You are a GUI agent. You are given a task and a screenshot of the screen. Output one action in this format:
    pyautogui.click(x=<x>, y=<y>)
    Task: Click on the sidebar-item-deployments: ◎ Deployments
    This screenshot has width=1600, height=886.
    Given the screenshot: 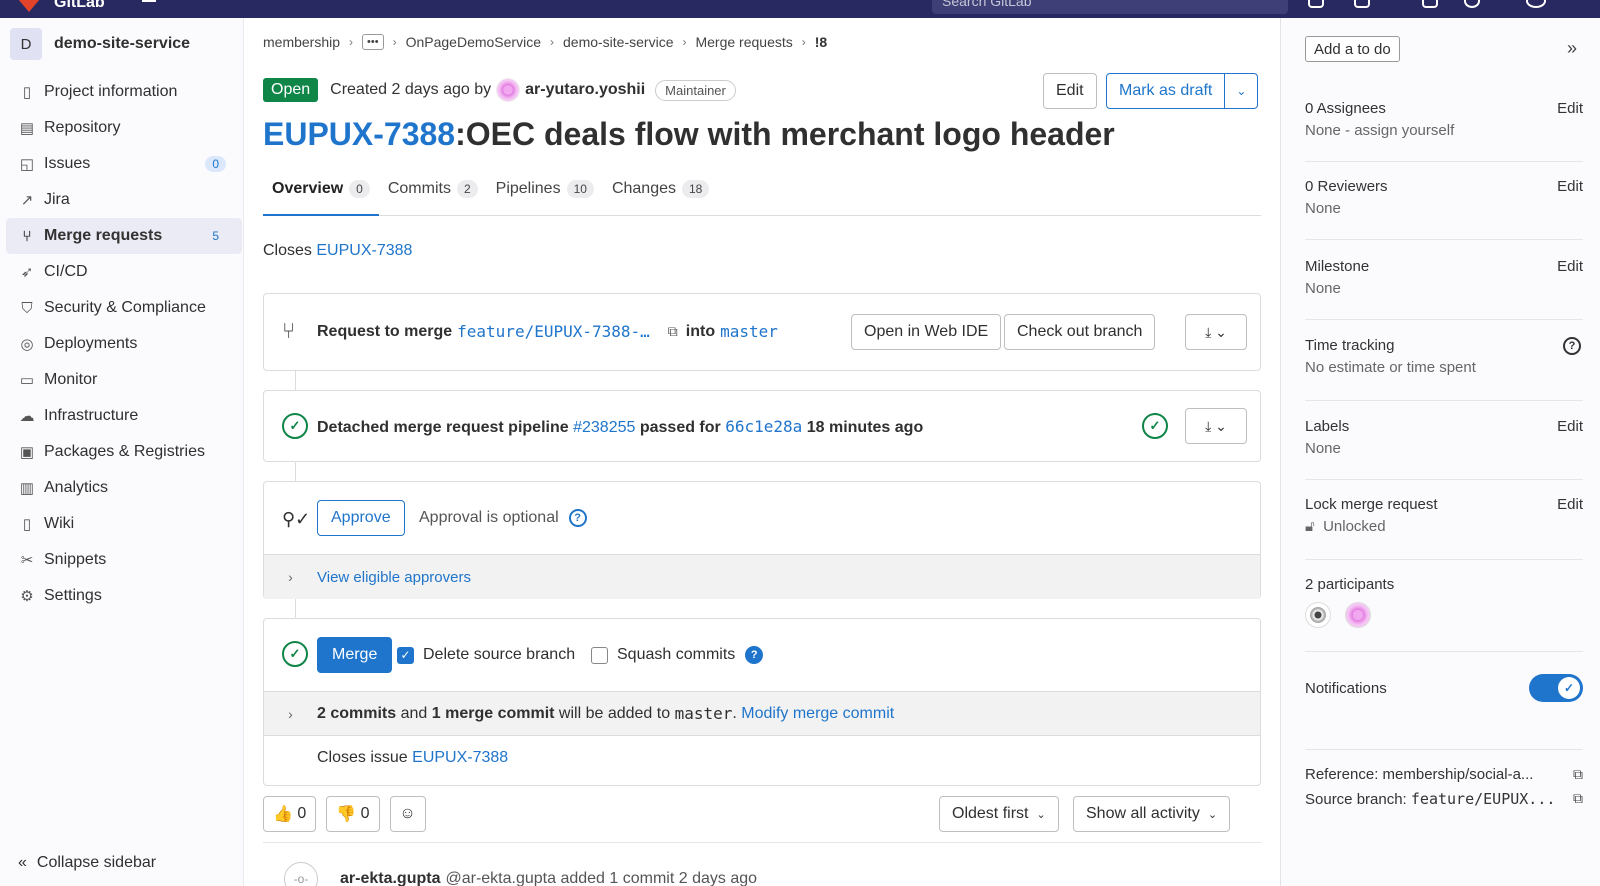 What is the action you would take?
    pyautogui.click(x=124, y=344)
    